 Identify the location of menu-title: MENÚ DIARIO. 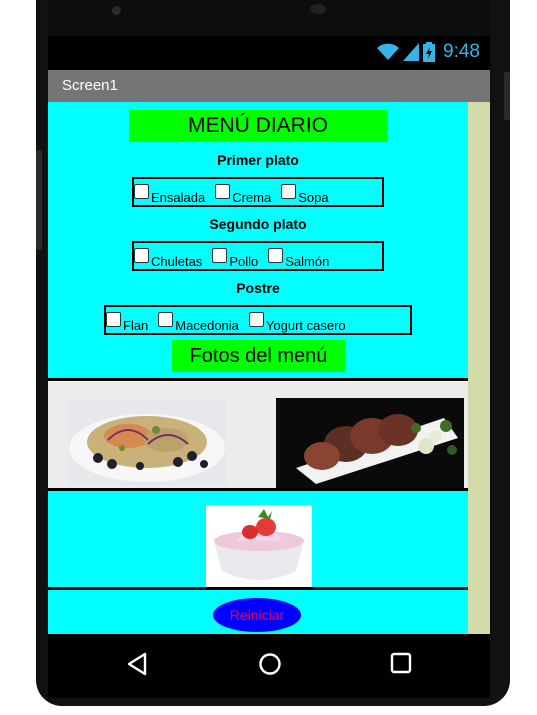
(258, 126).